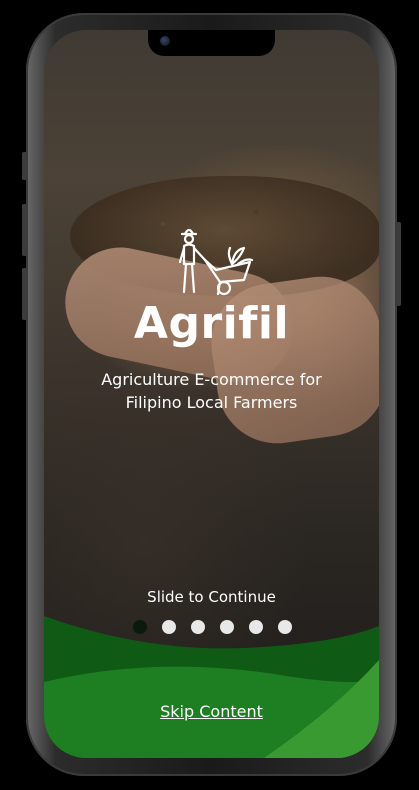 The width and height of the screenshot is (419, 790). I want to click on front-camera, so click(165, 41).